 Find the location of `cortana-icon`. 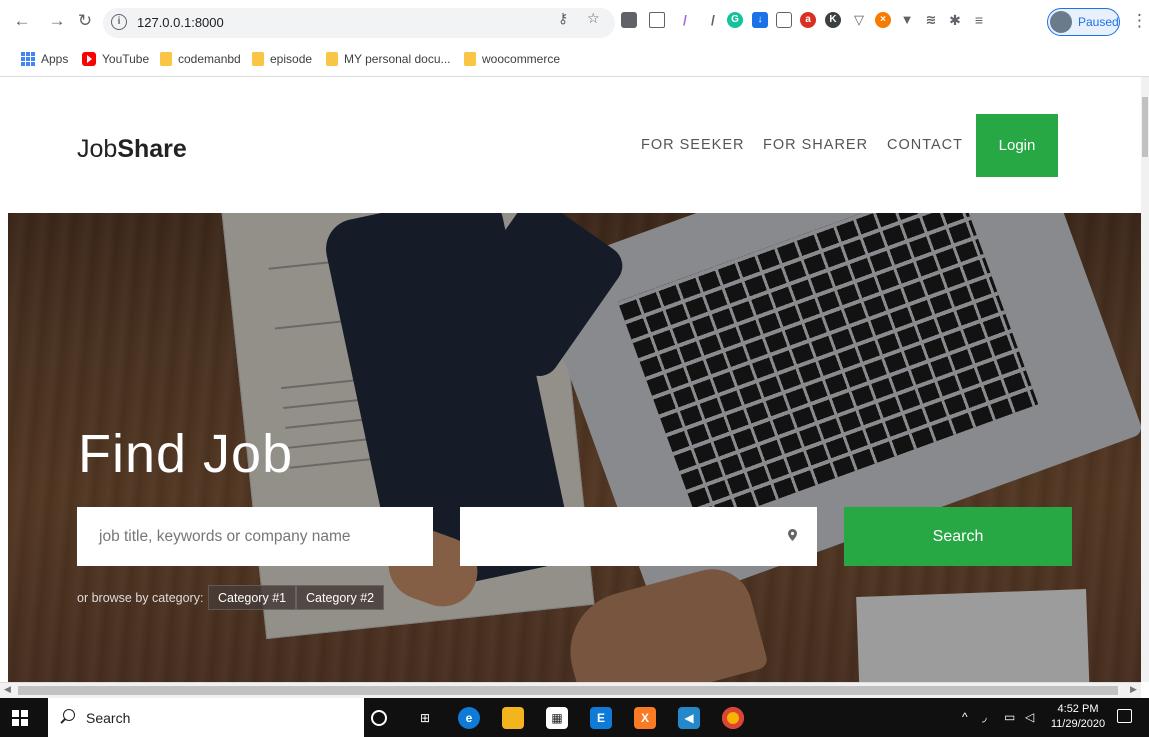

cortana-icon is located at coordinates (379, 718).